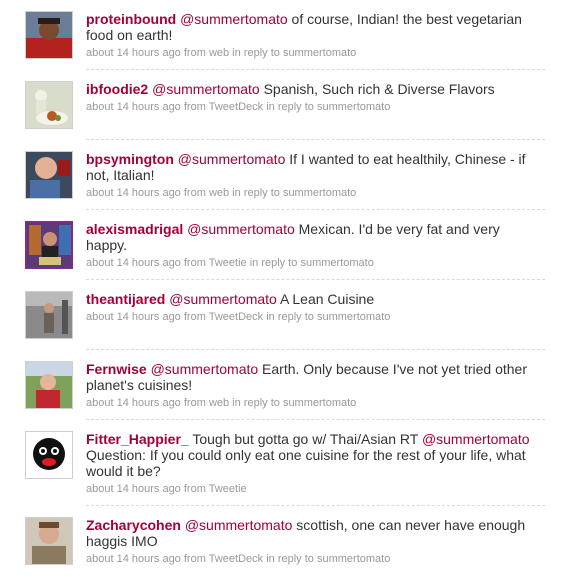  I want to click on tweet-username-link: Fernwise, so click(116, 369).